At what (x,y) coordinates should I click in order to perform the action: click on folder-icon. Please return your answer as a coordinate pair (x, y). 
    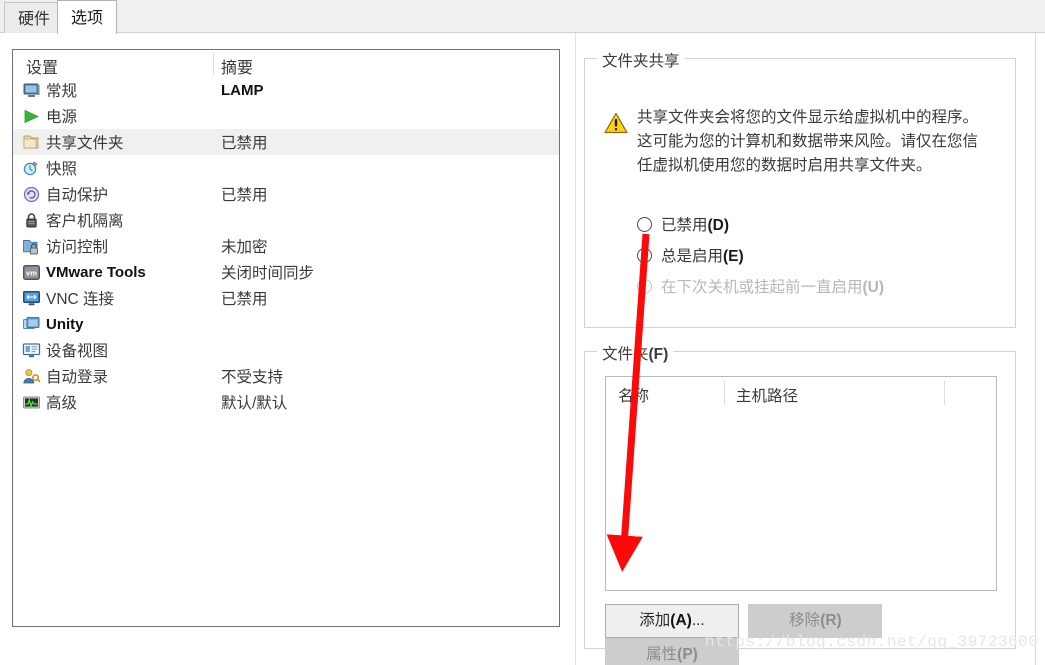
    Looking at the image, I should click on (31, 142).